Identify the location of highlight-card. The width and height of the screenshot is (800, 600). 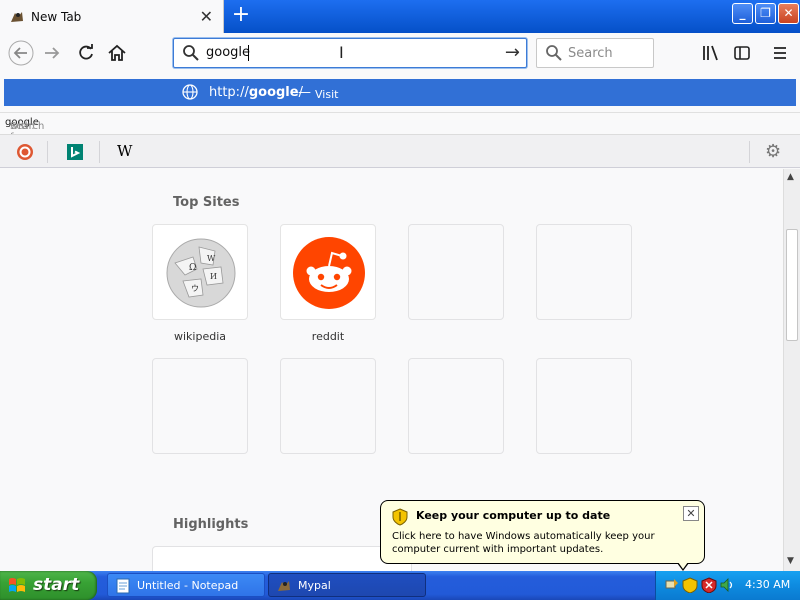
(282, 558).